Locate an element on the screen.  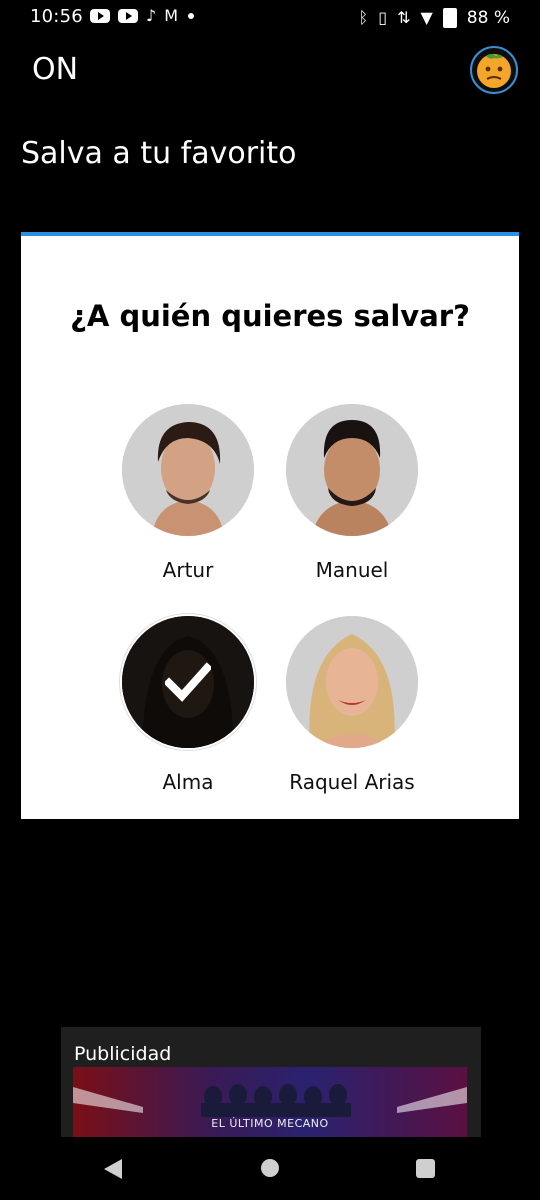
battery-icon is located at coordinates (449, 18).